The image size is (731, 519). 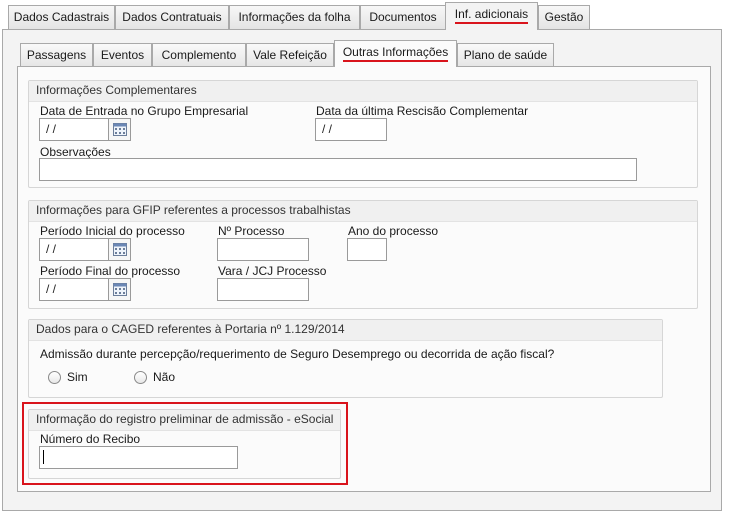 I want to click on radio-sim-label: Sim, so click(x=77, y=377).